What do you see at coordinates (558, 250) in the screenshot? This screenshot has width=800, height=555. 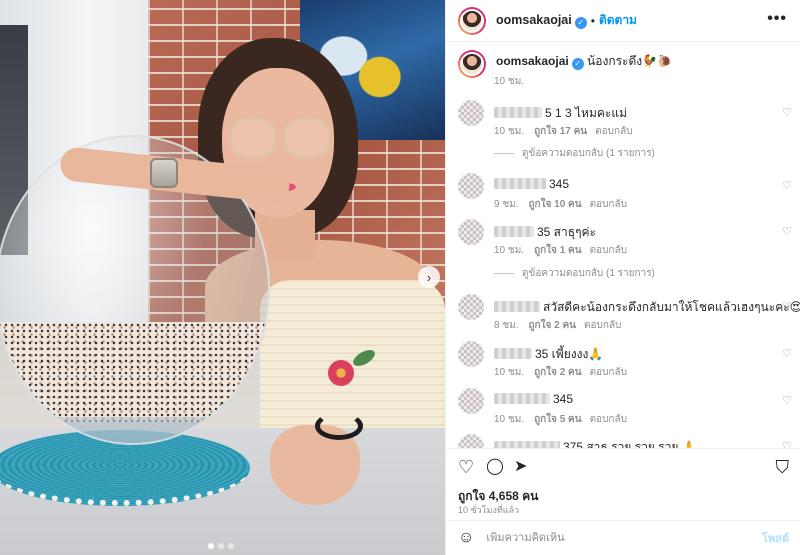 I see `comment-likes: ถูกใจ 1 คน` at bounding box center [558, 250].